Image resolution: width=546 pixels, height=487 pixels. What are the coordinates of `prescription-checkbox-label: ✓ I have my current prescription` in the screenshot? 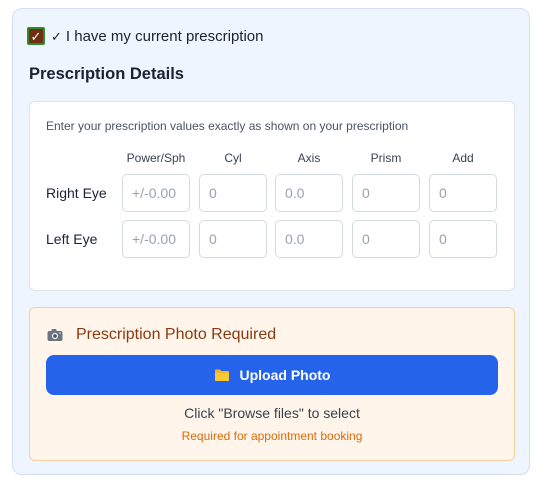 It's located at (157, 36).